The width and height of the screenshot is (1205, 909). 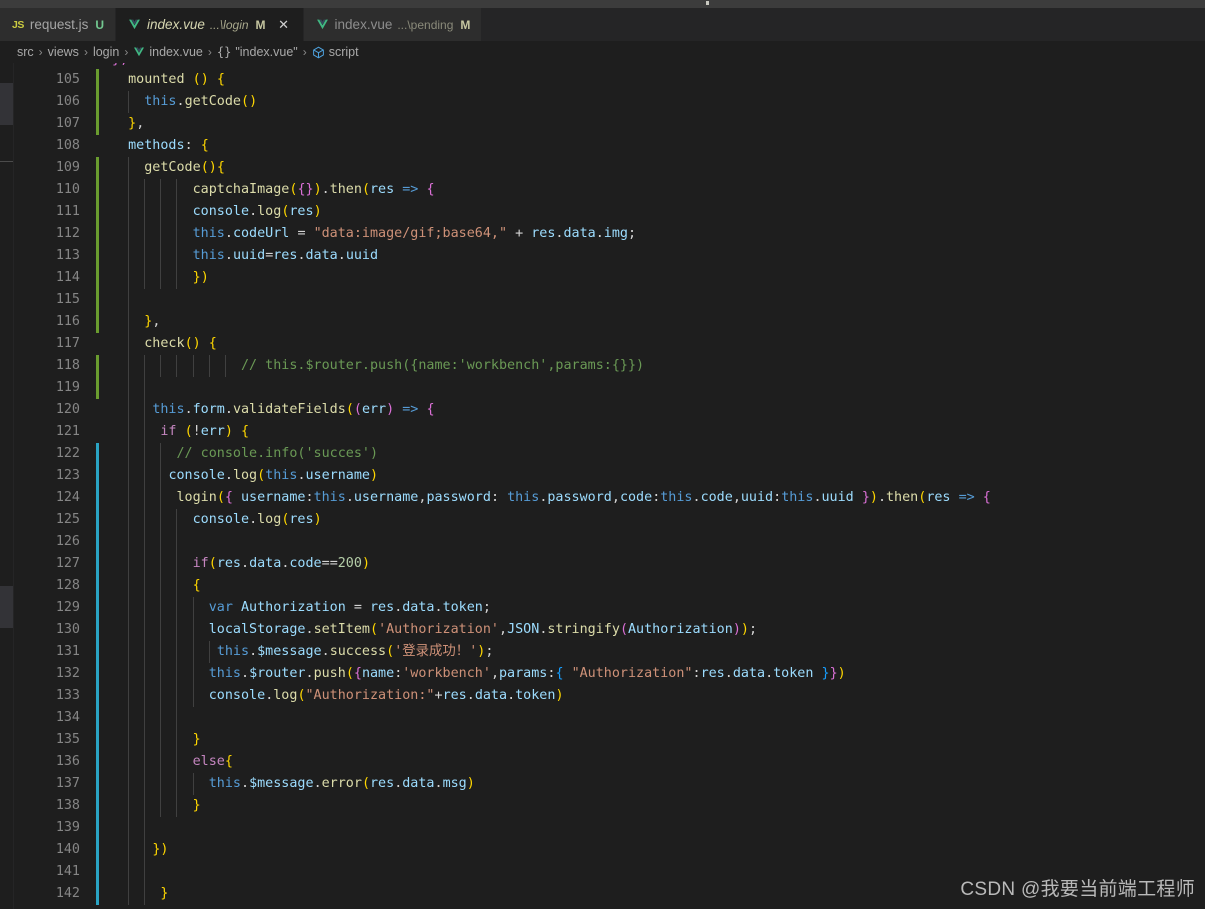 I want to click on line-content: },, so click(x=152, y=321).